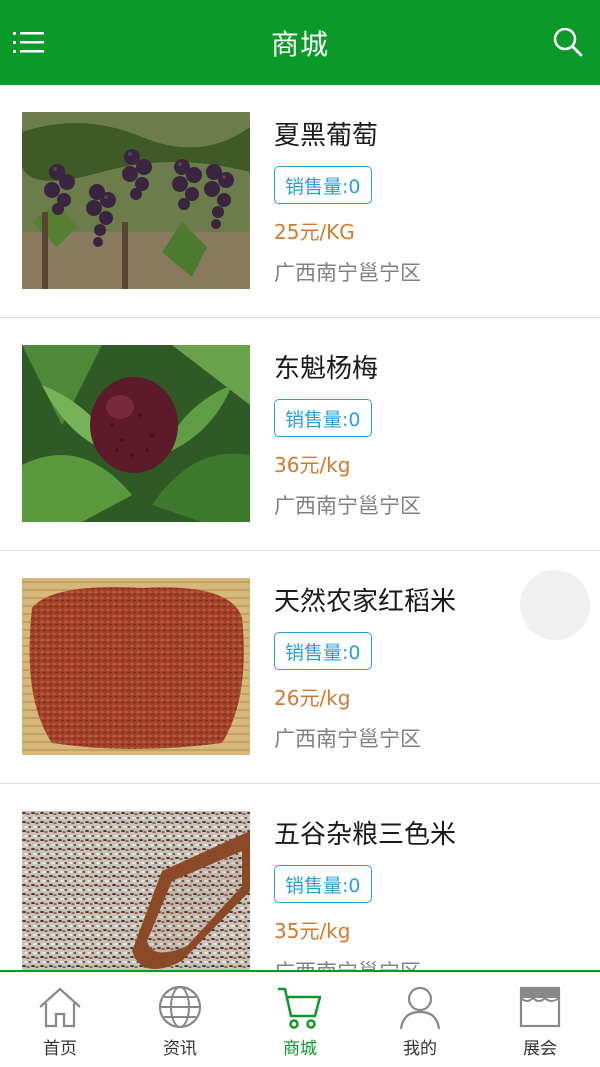  Describe the element at coordinates (136, 433) in the screenshot. I see `bayberry-image` at that location.